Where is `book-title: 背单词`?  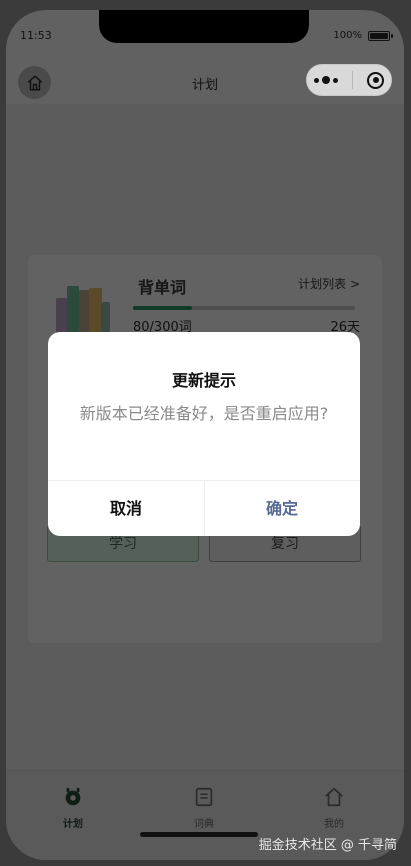
book-title: 背单词 is located at coordinates (162, 287).